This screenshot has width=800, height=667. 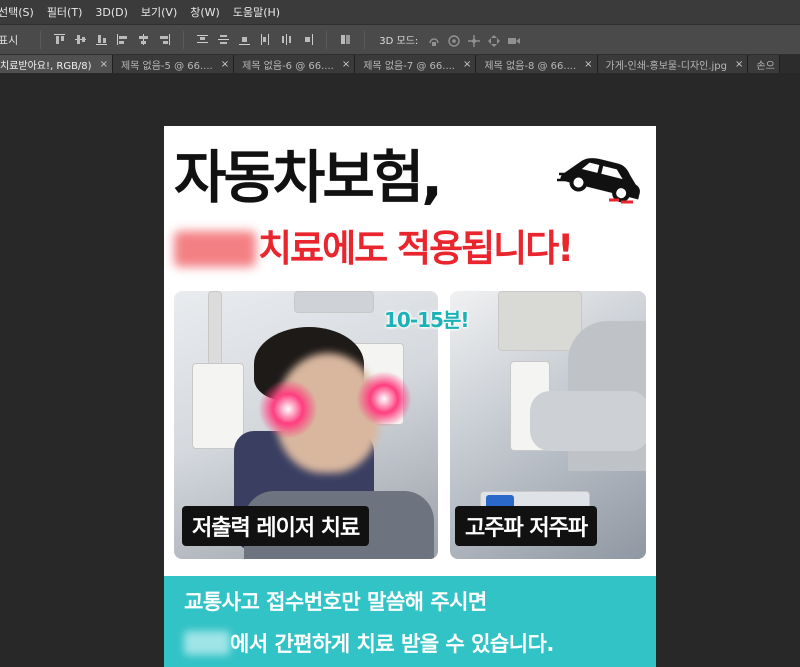 I want to click on laser-arm-top, so click(x=334, y=302).